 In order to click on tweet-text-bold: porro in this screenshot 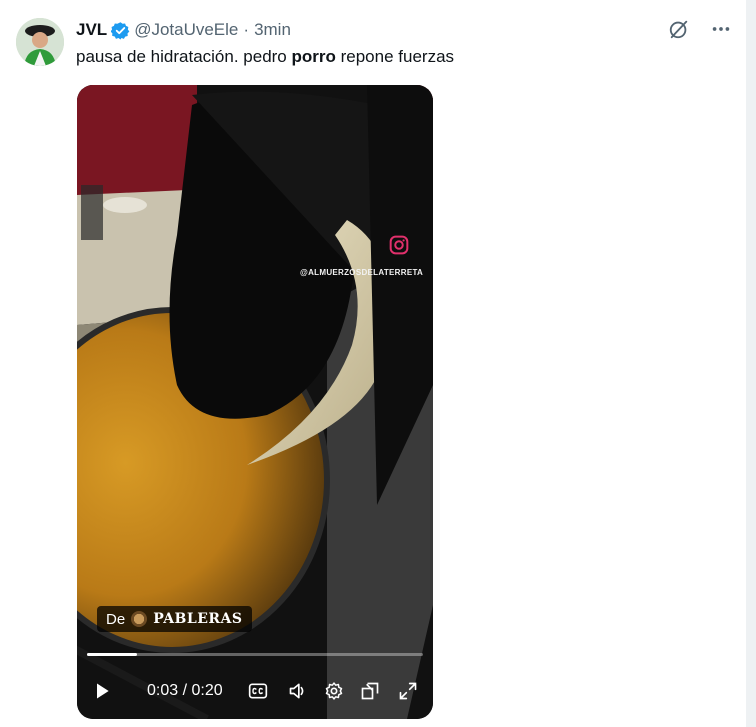, I will do `click(313, 56)`.